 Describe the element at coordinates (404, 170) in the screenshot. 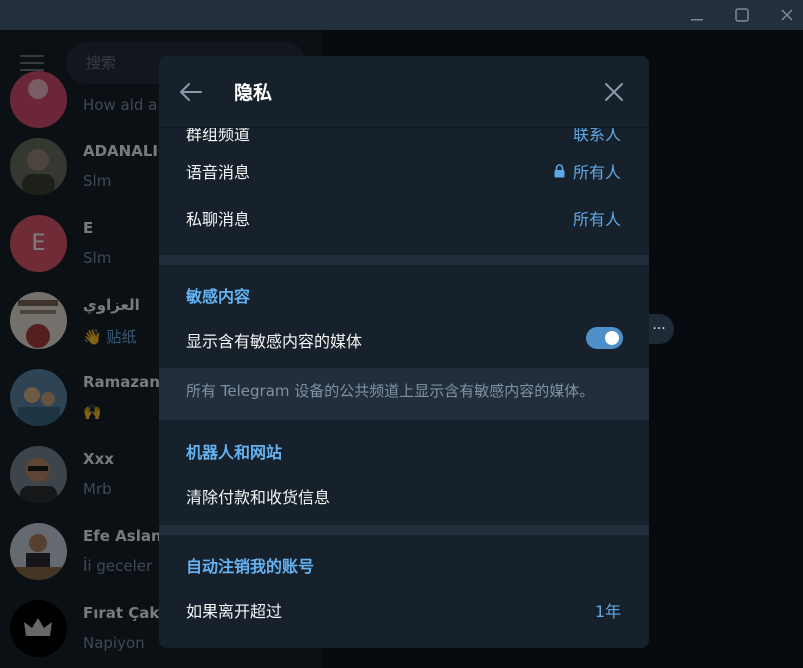

I see `privacy-row-voice-messages: 语音消息 所有人` at that location.